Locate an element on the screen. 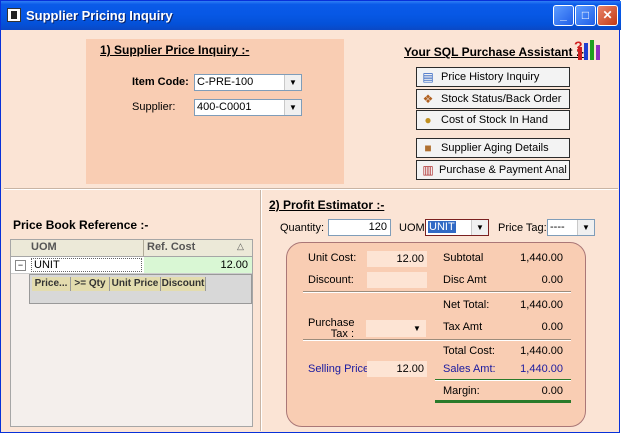  truck-icon: ■ is located at coordinates (428, 148).